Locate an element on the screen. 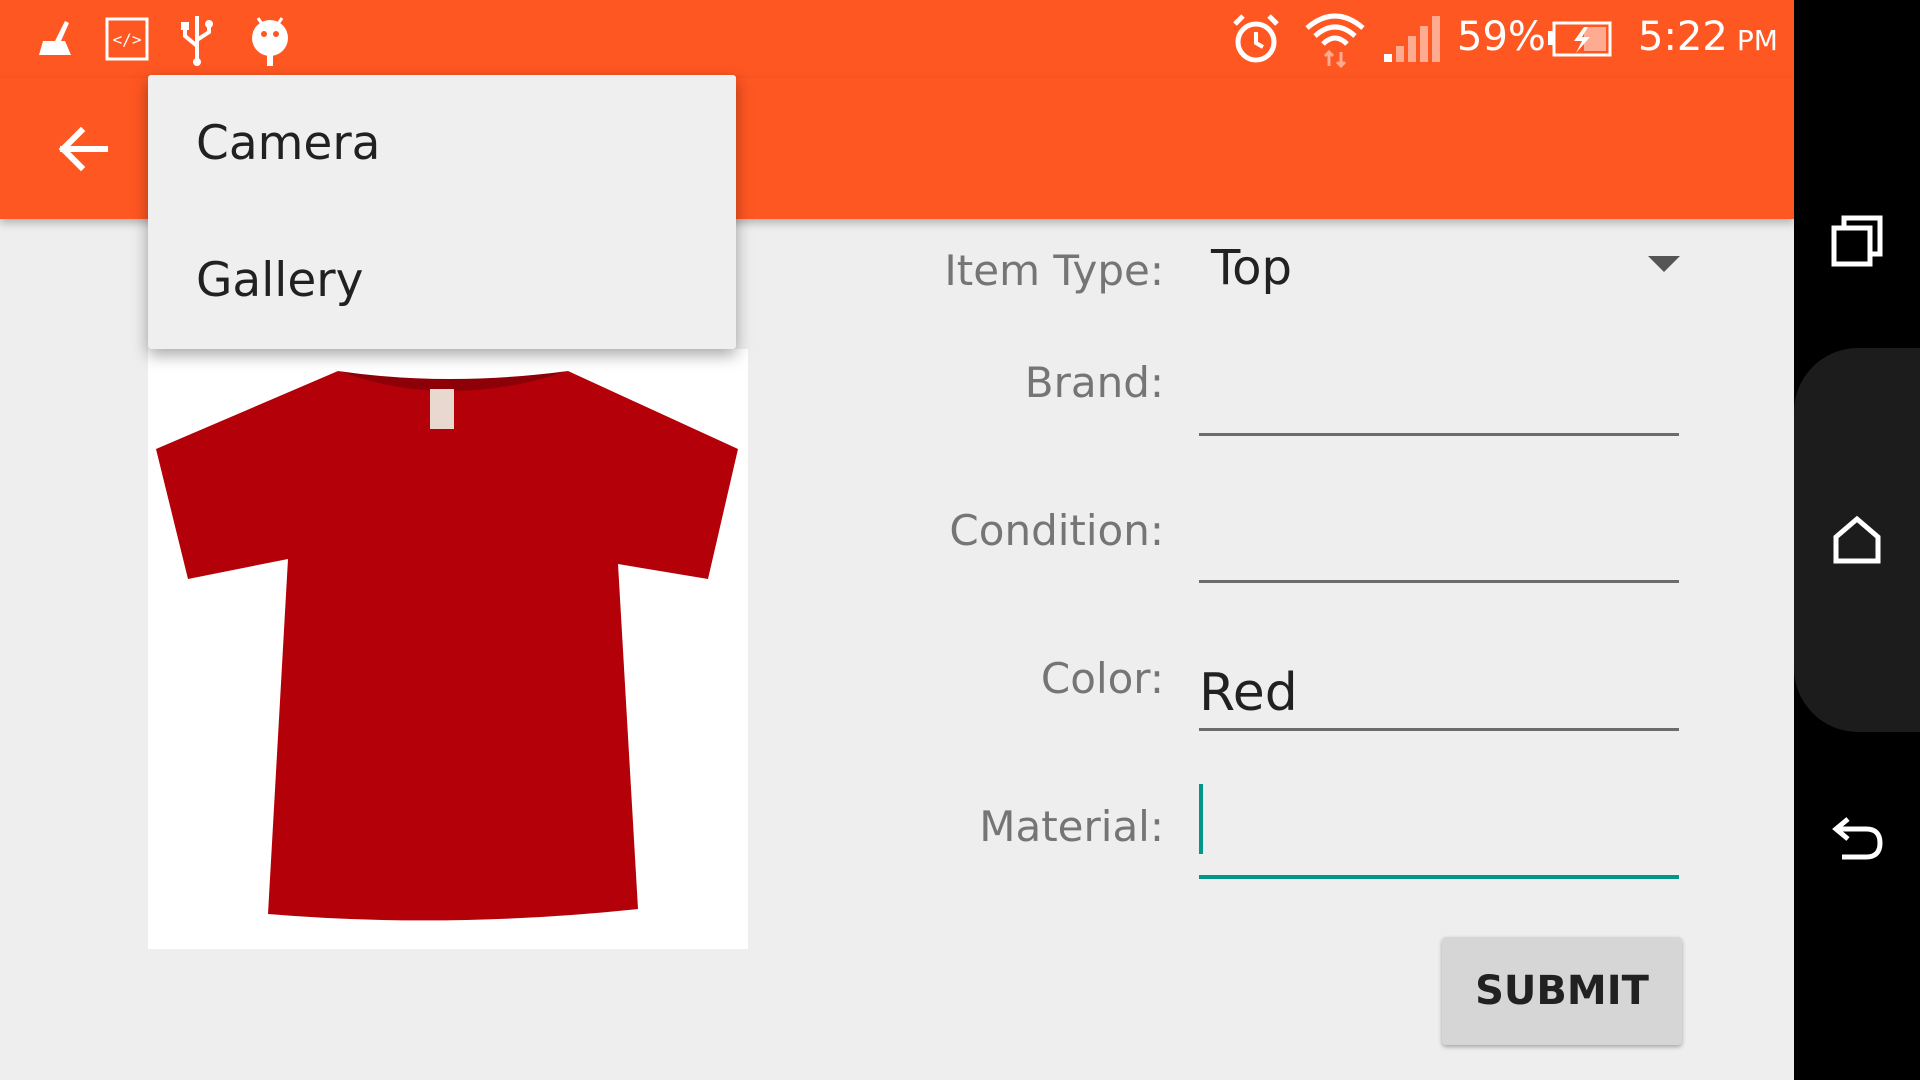 This screenshot has width=1920, height=1080. code-icon: </> is located at coordinates (127, 39).